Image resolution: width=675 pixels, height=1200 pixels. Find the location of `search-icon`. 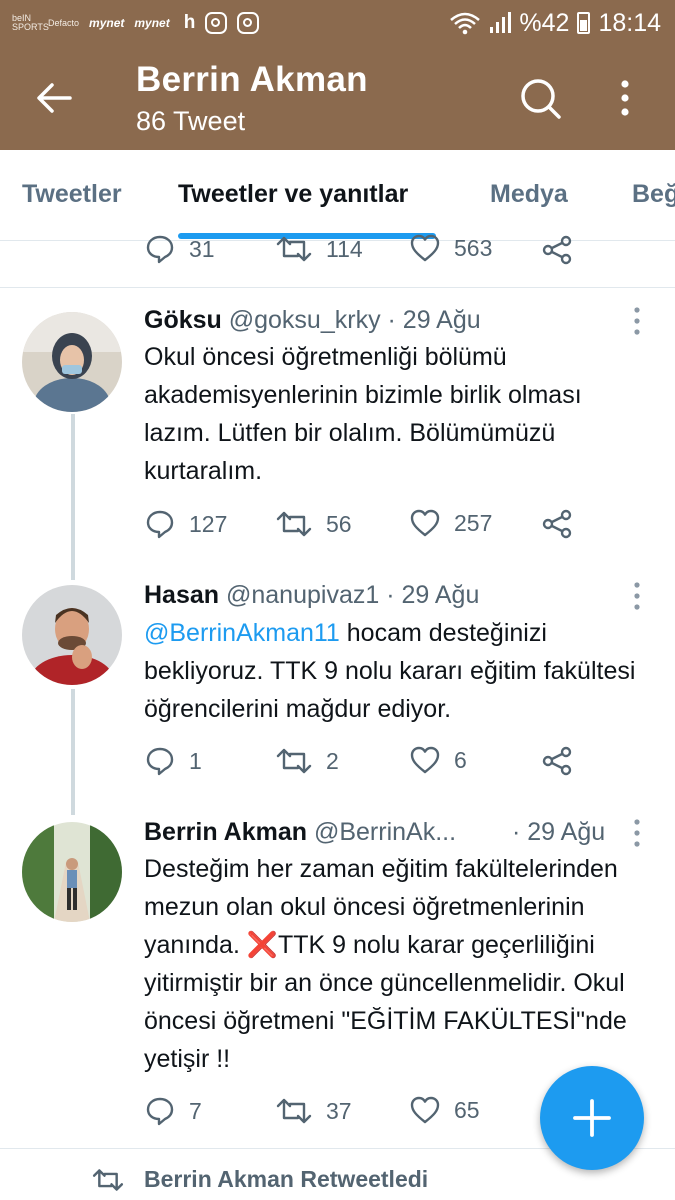

search-icon is located at coordinates (540, 98).